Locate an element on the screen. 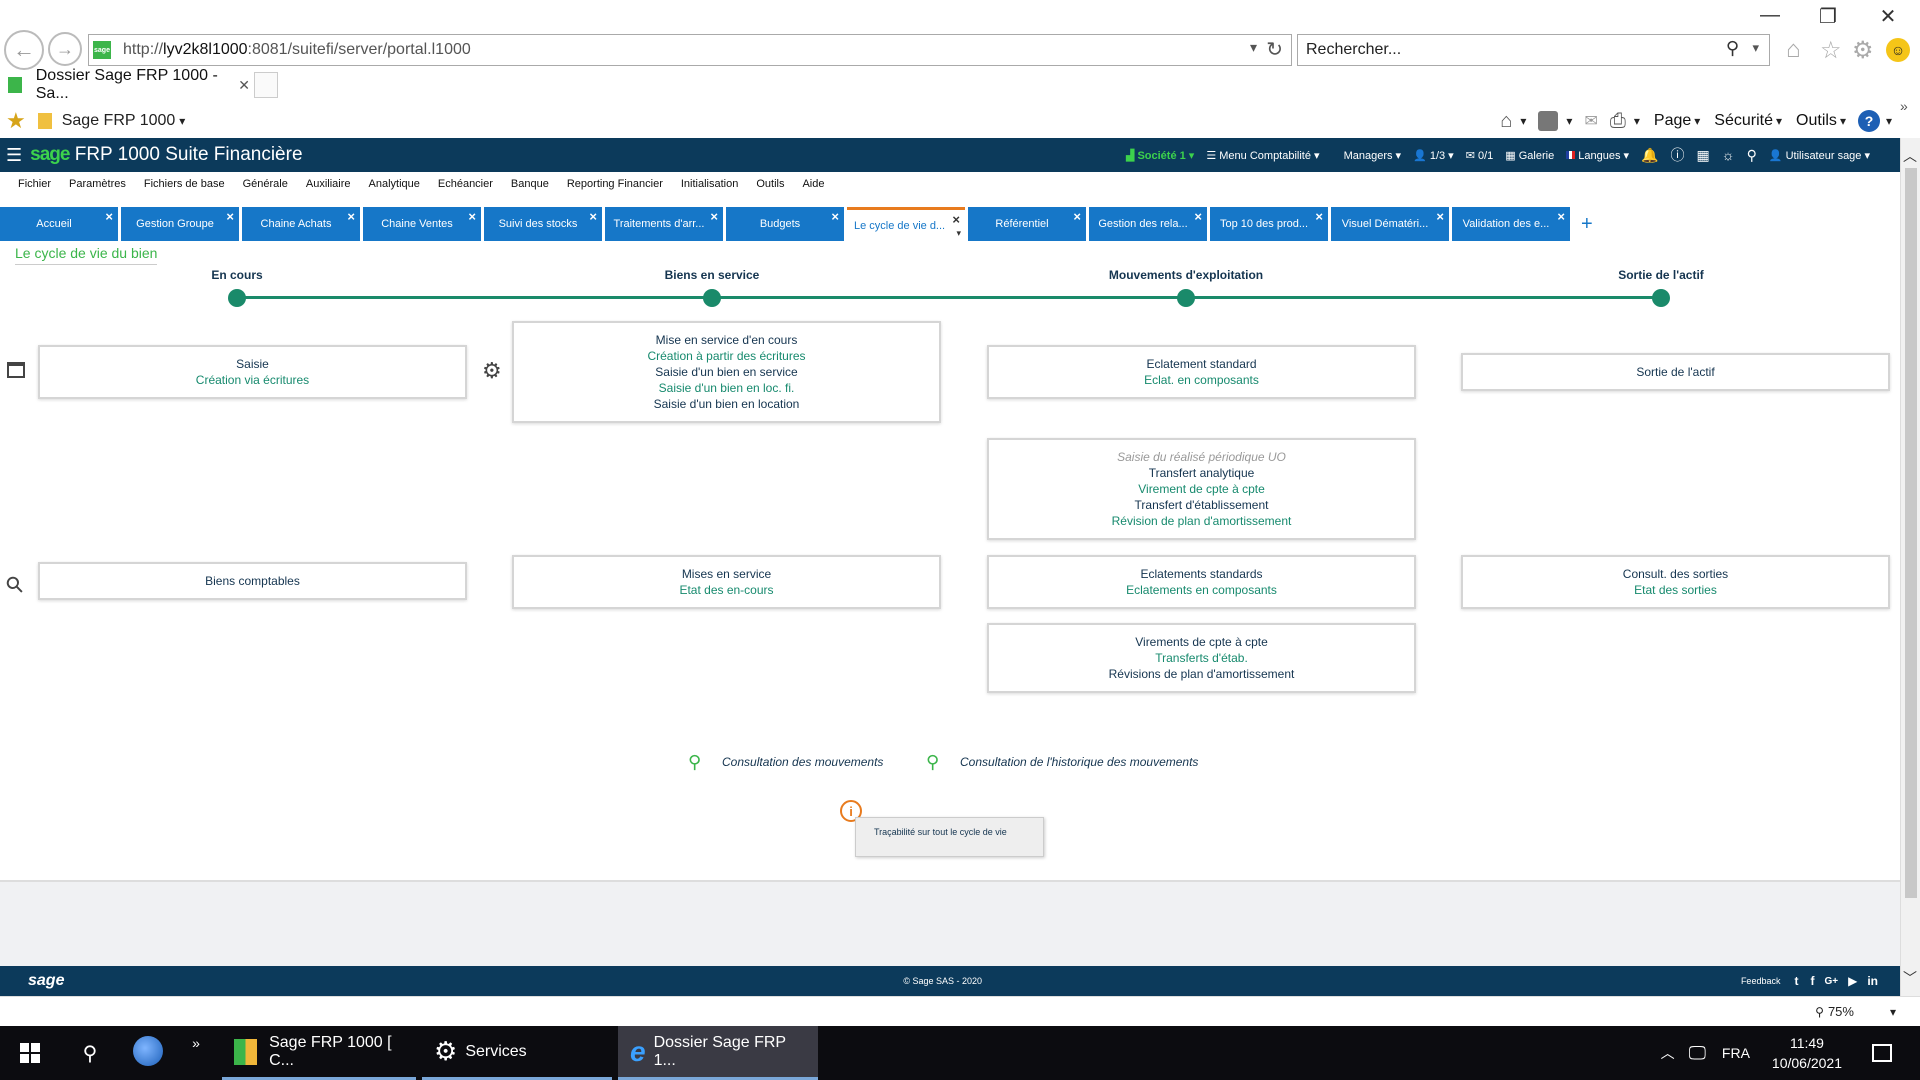 This screenshot has width=1920, height=1080. overflow-chevron-icon: » is located at coordinates (1904, 106).